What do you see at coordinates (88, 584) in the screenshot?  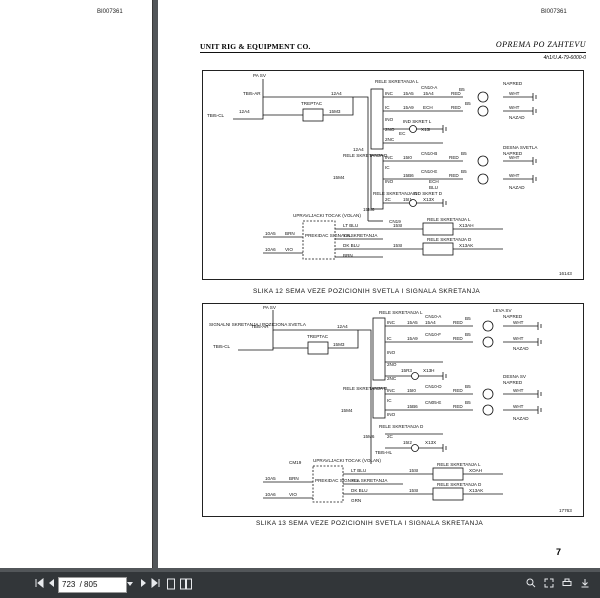 I see `page-total: / 805` at bounding box center [88, 584].